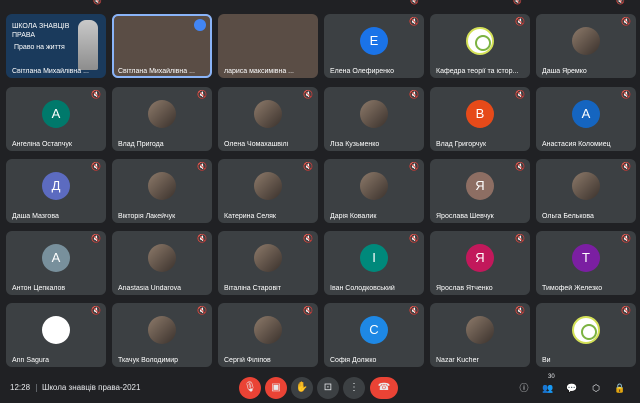  Describe the element at coordinates (147, 216) in the screenshot. I see `participant-name: Вікторія Лакейчук` at that location.